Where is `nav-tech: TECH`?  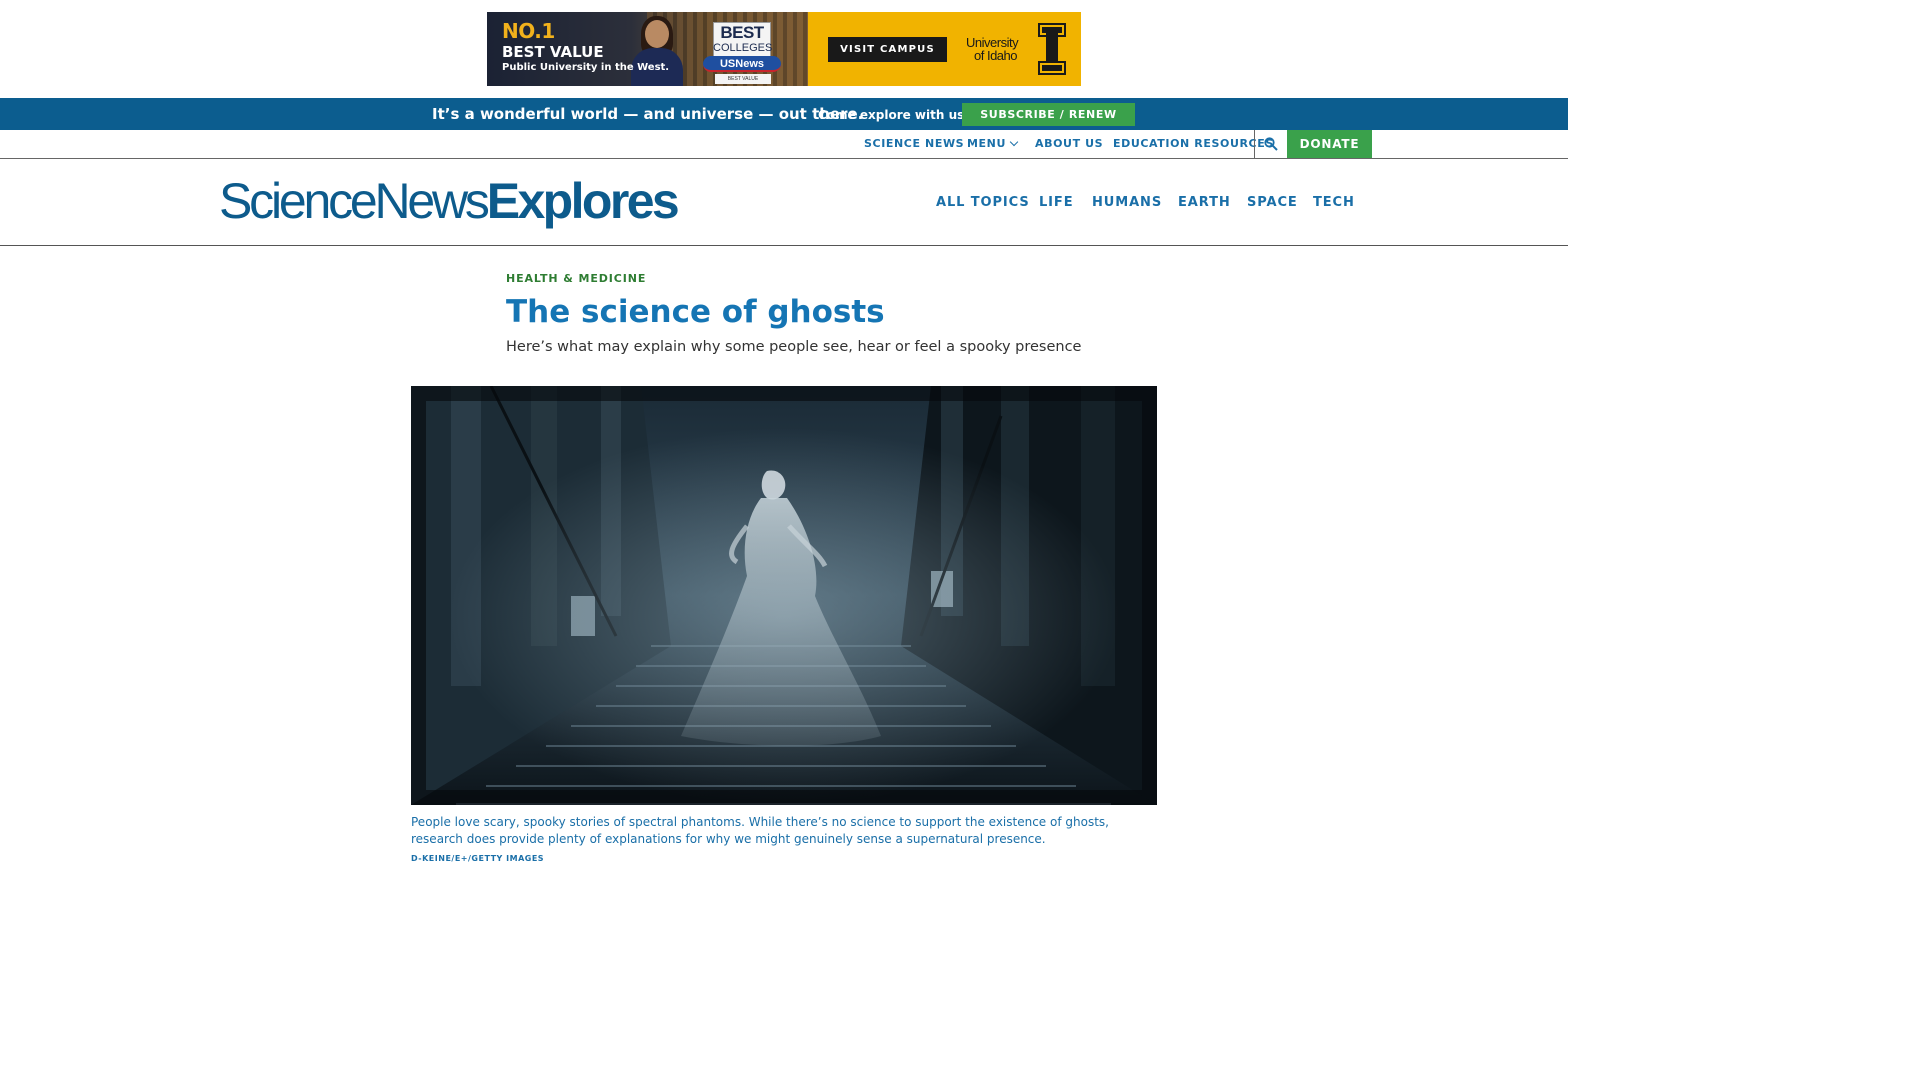 nav-tech: TECH is located at coordinates (1334, 203).